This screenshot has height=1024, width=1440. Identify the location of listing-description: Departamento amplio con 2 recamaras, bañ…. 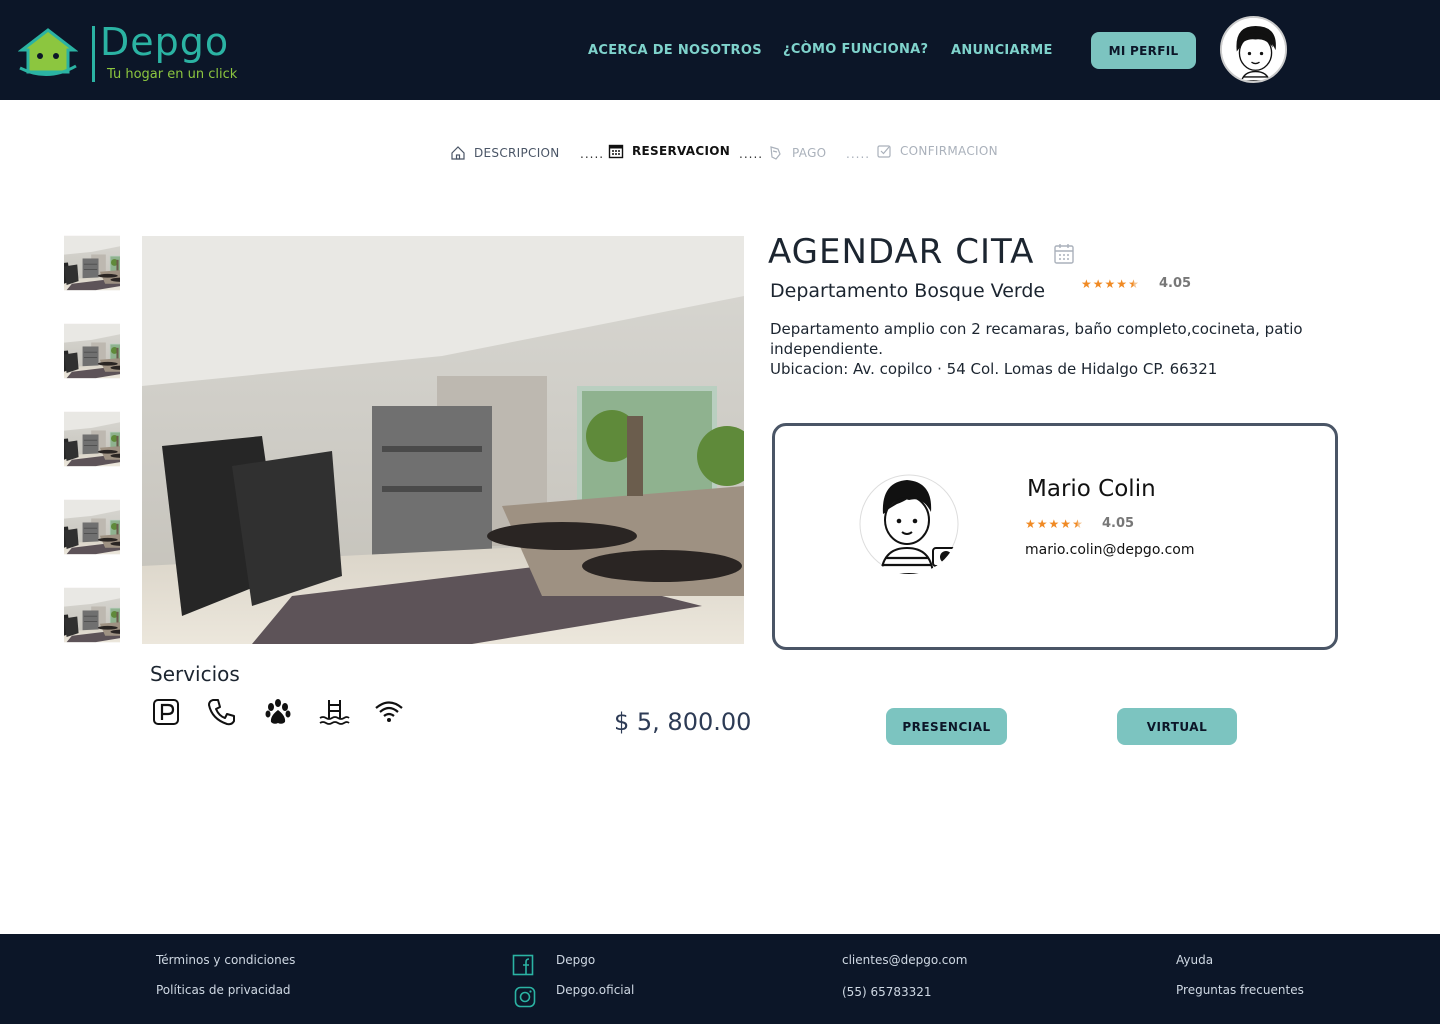
(1050, 349).